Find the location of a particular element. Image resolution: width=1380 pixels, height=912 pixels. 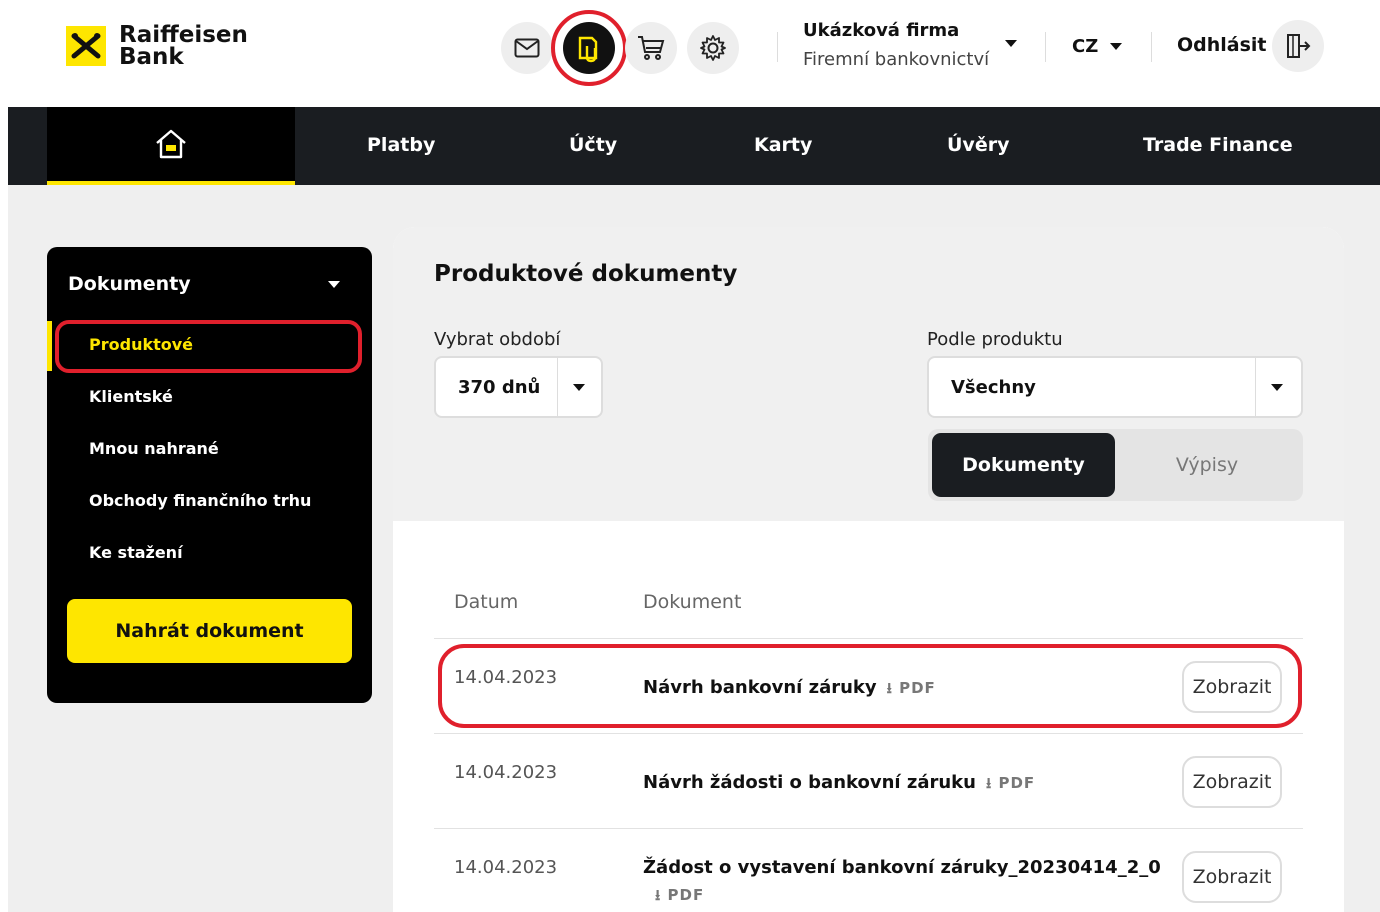

language-selector: CZ is located at coordinates (1097, 46).